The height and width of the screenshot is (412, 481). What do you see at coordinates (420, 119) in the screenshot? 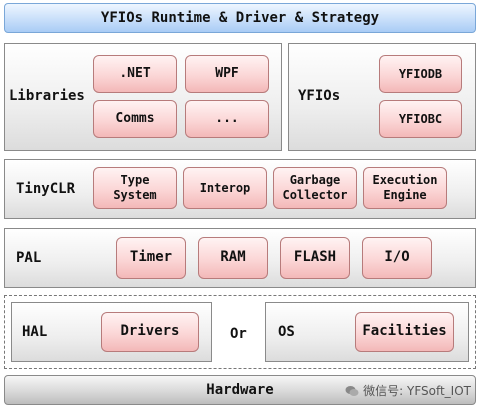
I see `yfiobc-box: YFIOBC` at bounding box center [420, 119].